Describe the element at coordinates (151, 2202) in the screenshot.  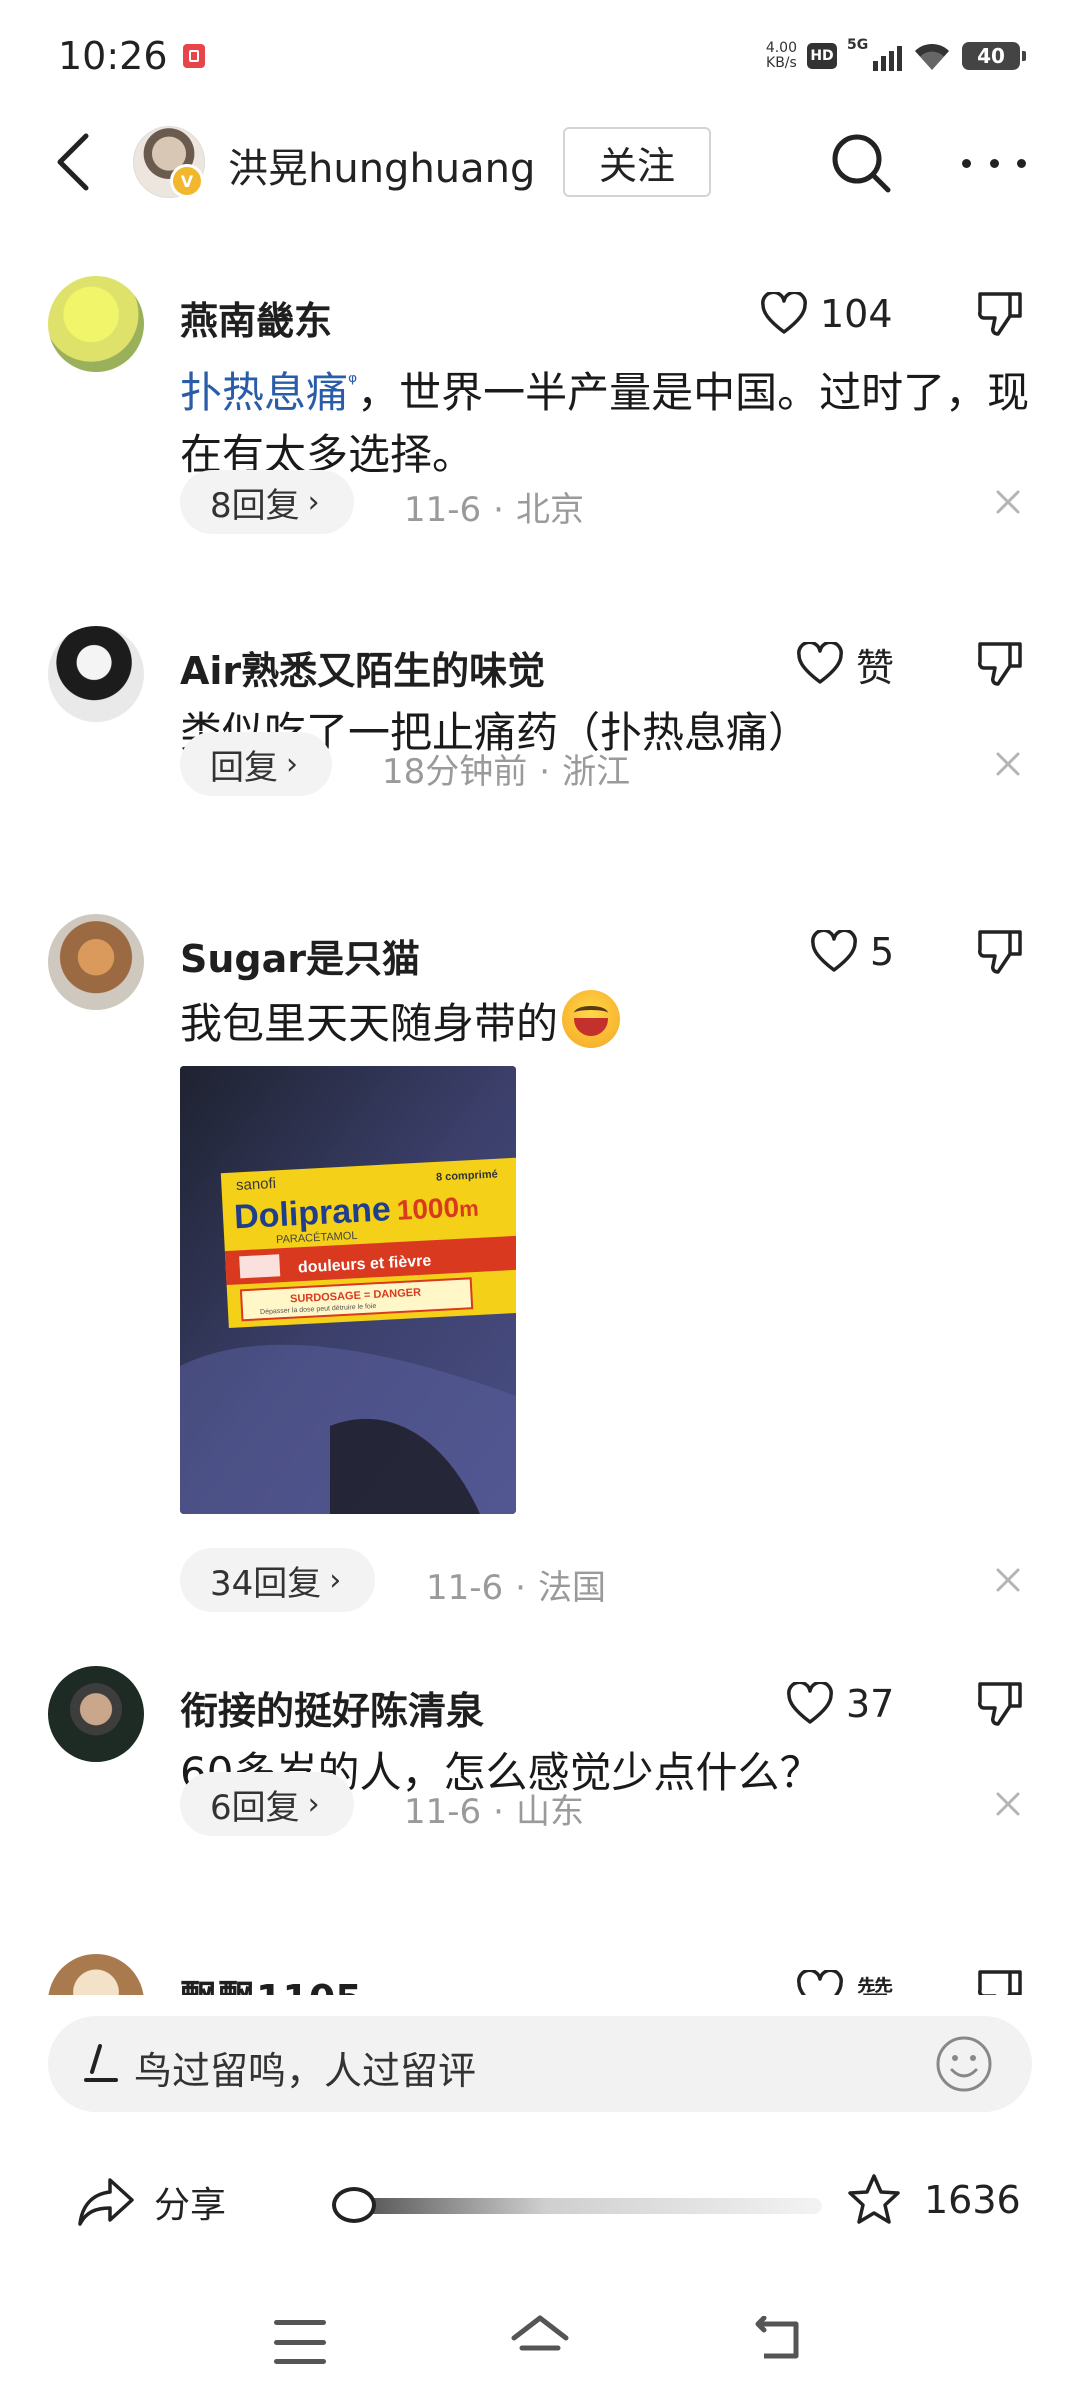
I see `share-button: 分享` at that location.